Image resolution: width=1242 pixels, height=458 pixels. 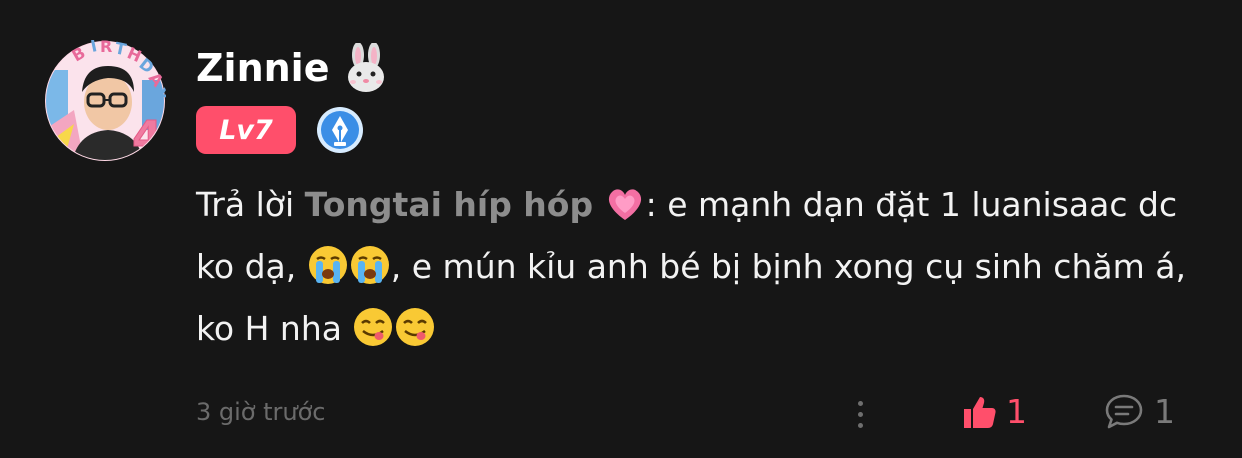 What do you see at coordinates (1124, 411) in the screenshot?
I see `comment-bubble-icon` at bounding box center [1124, 411].